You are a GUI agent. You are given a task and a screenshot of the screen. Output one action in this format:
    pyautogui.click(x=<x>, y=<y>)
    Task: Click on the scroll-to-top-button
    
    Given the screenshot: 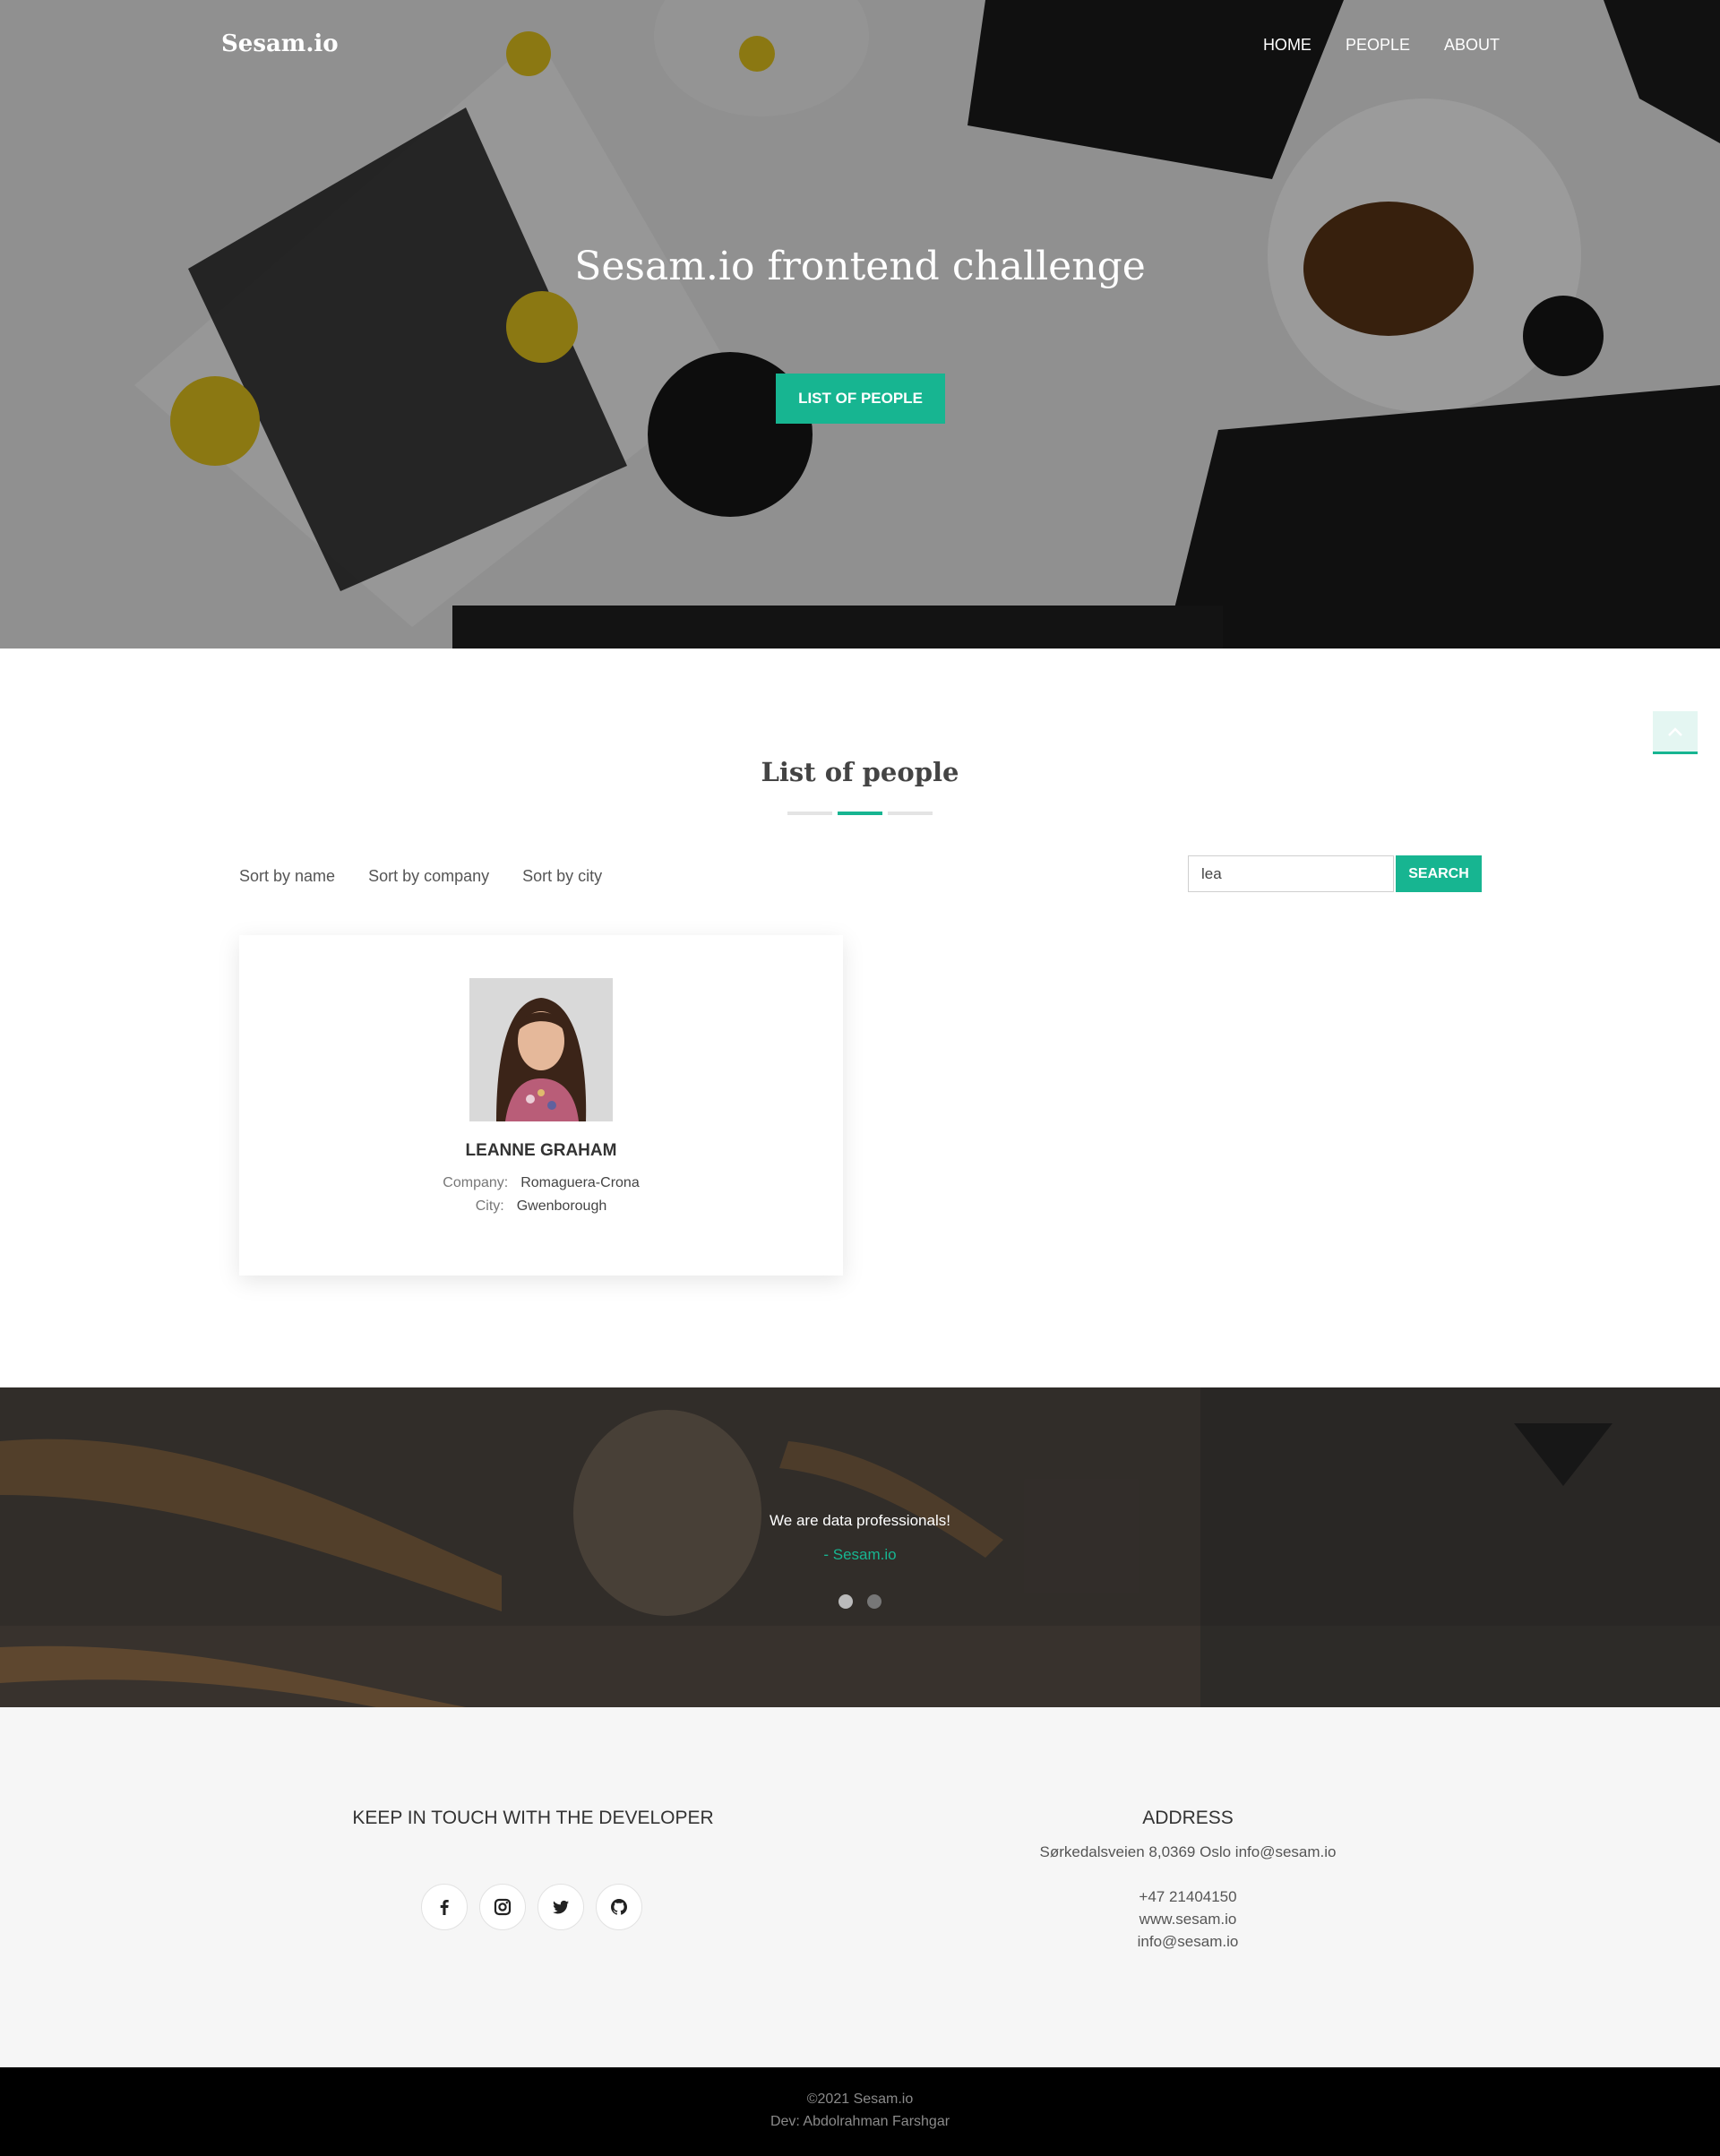 What is the action you would take?
    pyautogui.click(x=1675, y=732)
    